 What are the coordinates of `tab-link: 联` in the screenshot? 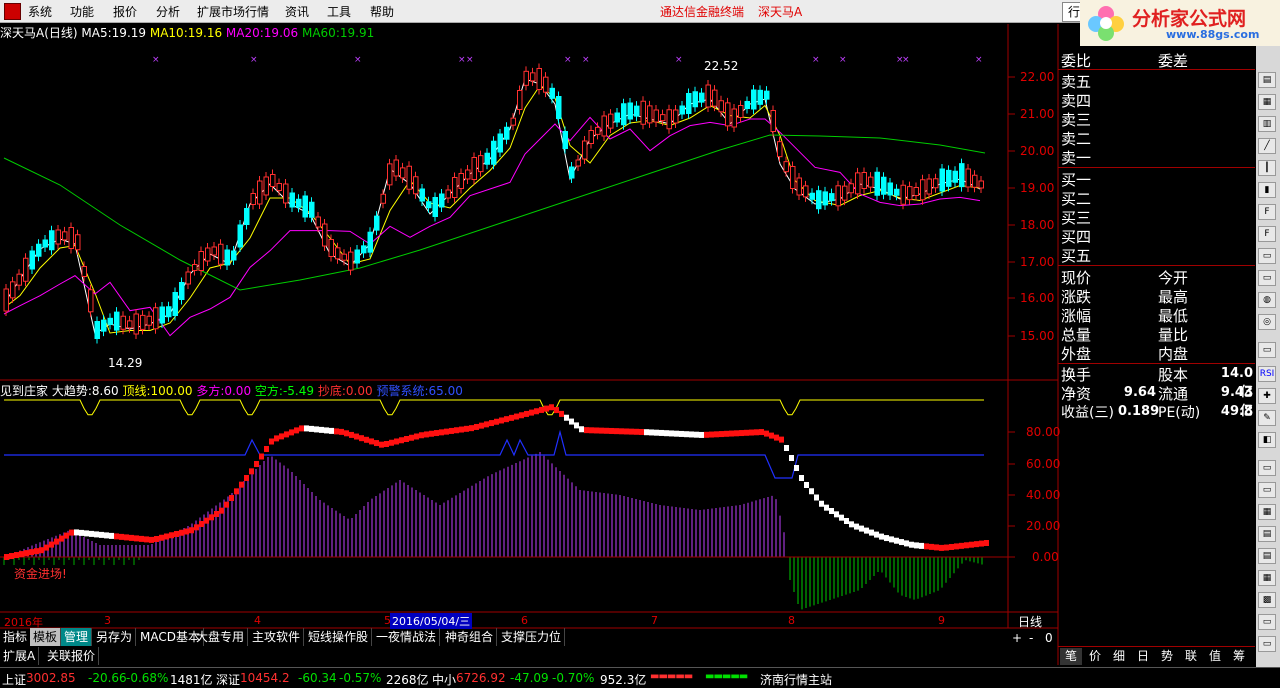 It's located at (1191, 656).